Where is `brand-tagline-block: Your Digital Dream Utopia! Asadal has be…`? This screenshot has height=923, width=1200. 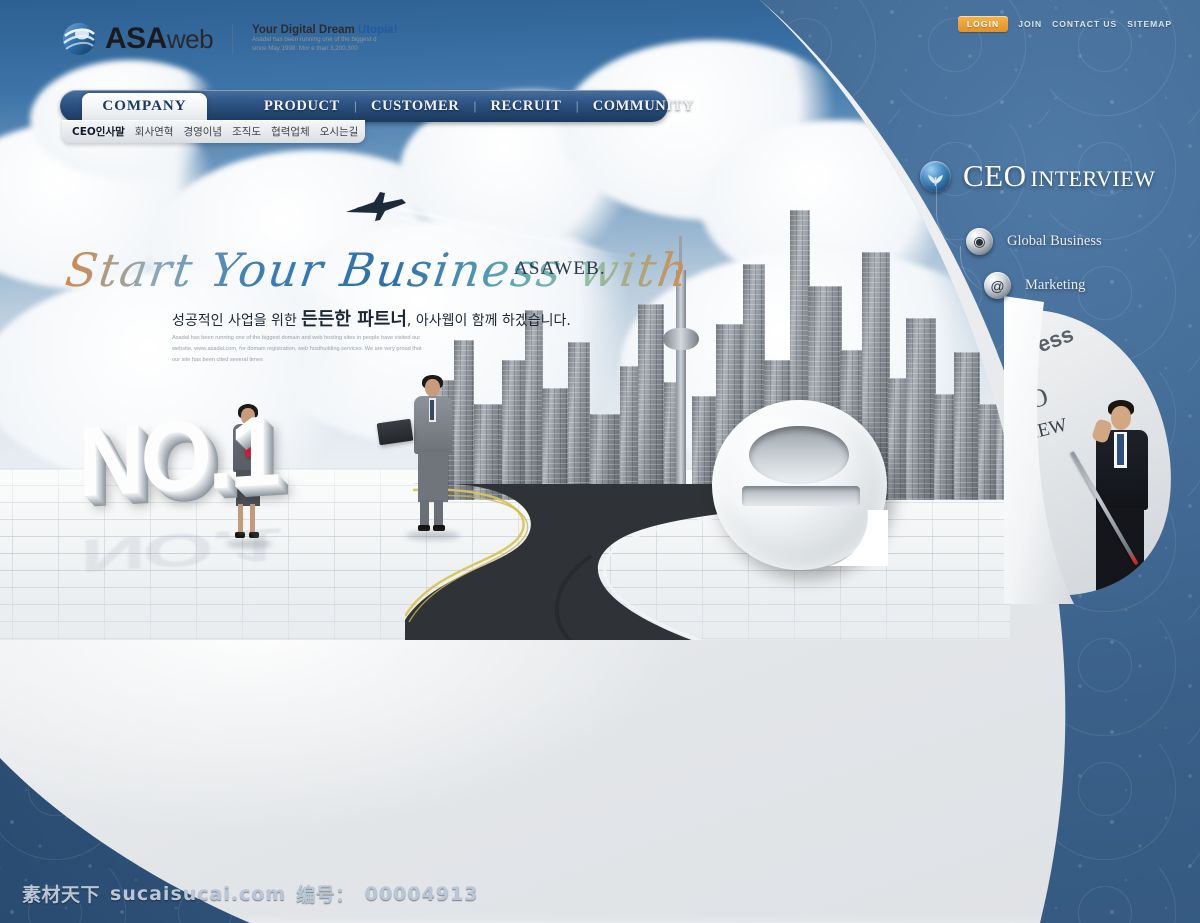
brand-tagline-block: Your Digital Dream Utopia! Asadal has be… is located at coordinates (324, 39).